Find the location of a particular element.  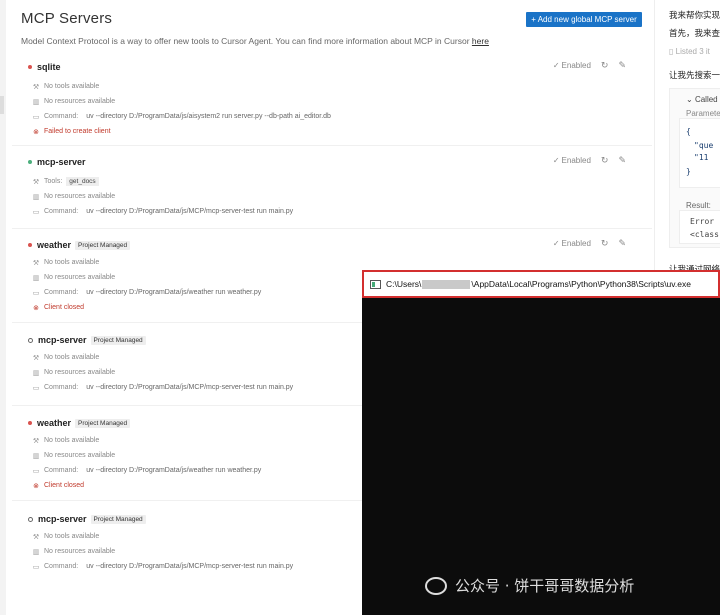

watermark-text: 公众号 · 饼干哥哥数据分析 is located at coordinates (545, 586).